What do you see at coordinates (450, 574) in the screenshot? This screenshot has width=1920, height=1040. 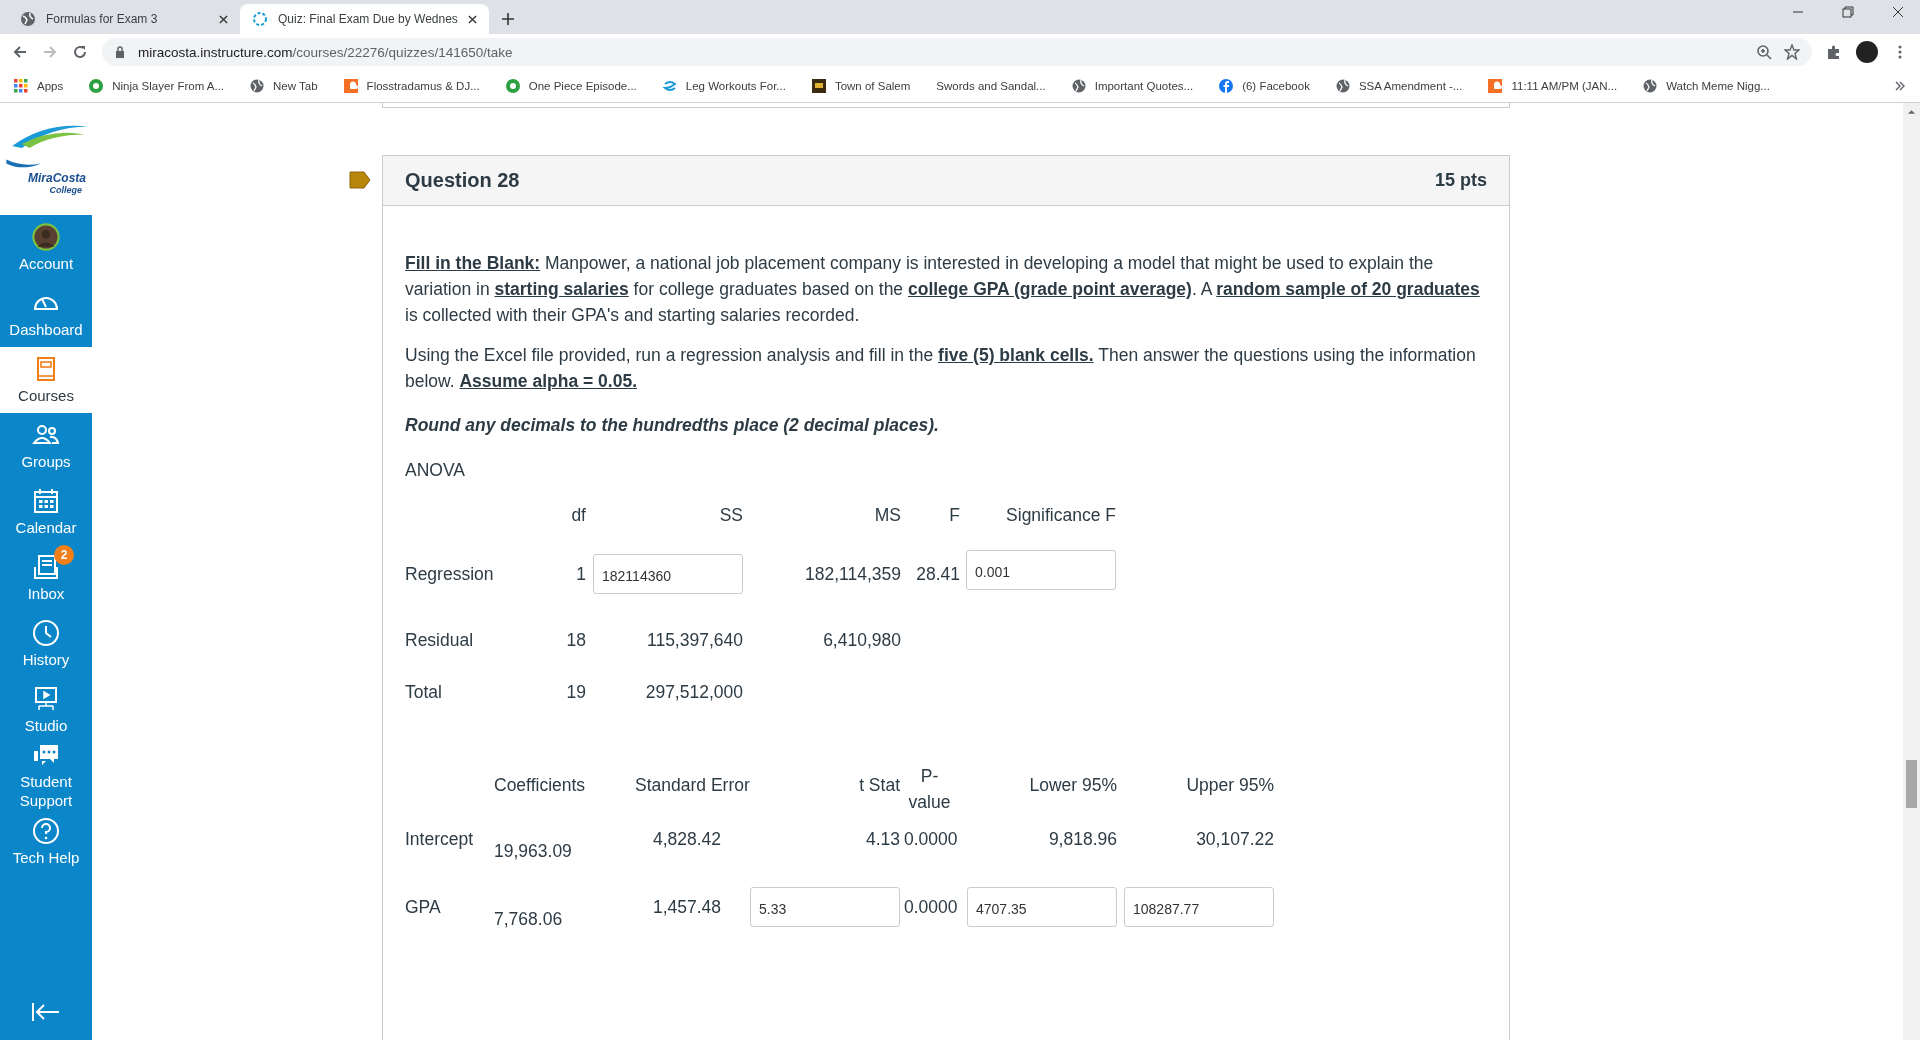 I see `row-label: Regression` at bounding box center [450, 574].